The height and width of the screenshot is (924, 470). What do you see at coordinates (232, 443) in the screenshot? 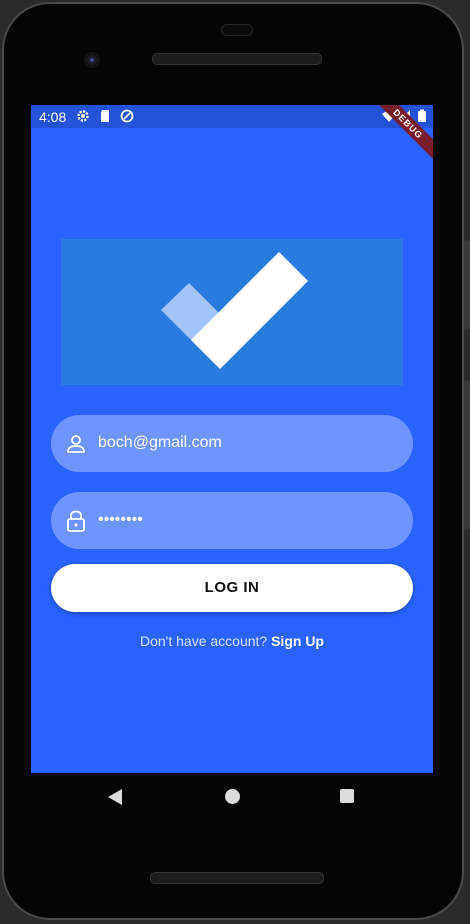
I see `email-field: boch@gmail.com` at bounding box center [232, 443].